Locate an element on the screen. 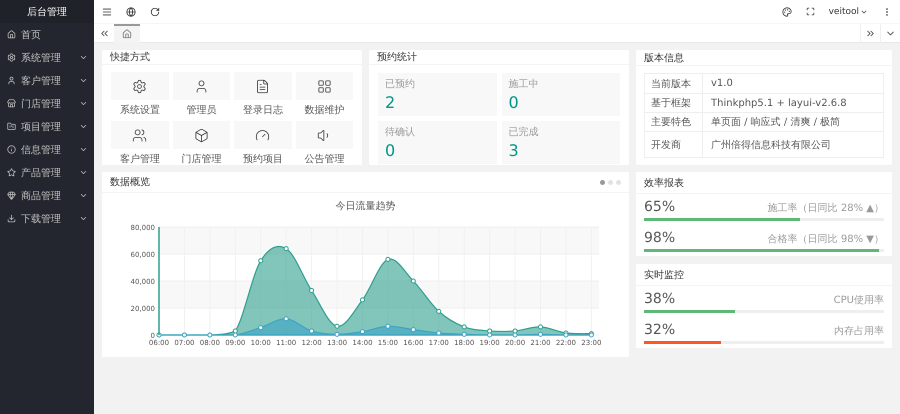  card-title: 快捷方式 is located at coordinates (130, 57).